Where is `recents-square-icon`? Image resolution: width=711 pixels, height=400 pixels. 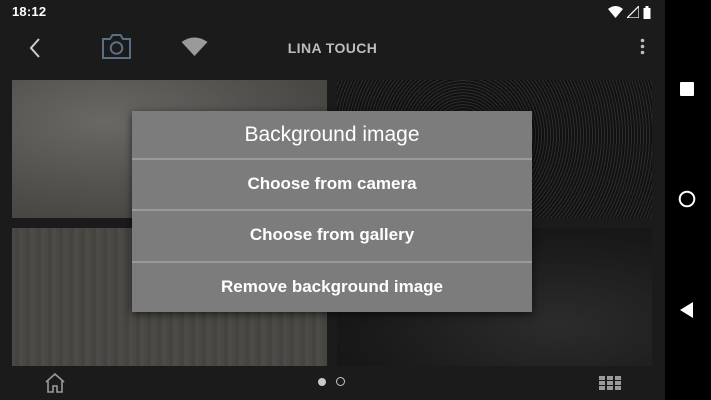 recents-square-icon is located at coordinates (687, 89).